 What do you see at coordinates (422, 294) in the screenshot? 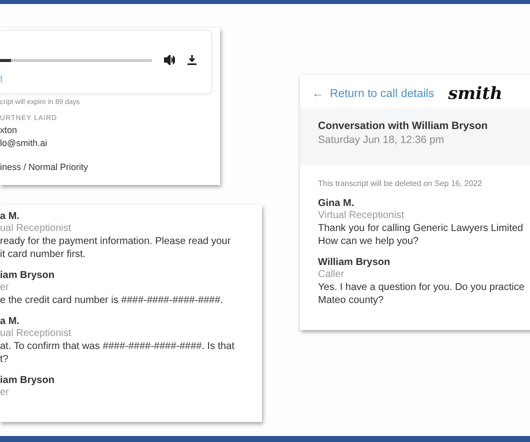
I see `message-text: Yes. I have a question for you. Do you practice Mateo county?` at bounding box center [422, 294].